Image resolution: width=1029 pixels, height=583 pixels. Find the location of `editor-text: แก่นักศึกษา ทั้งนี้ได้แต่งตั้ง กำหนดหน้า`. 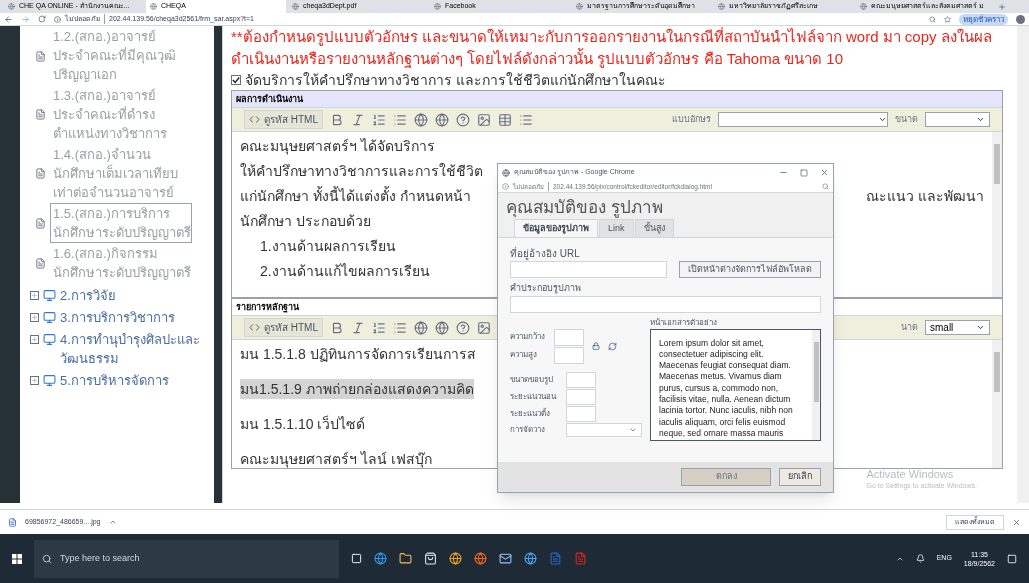

editor-text: แก่นักศึกษา ทั้งนี้ได้แต่งตั้ง กำหนดหน้า is located at coordinates (355, 196).